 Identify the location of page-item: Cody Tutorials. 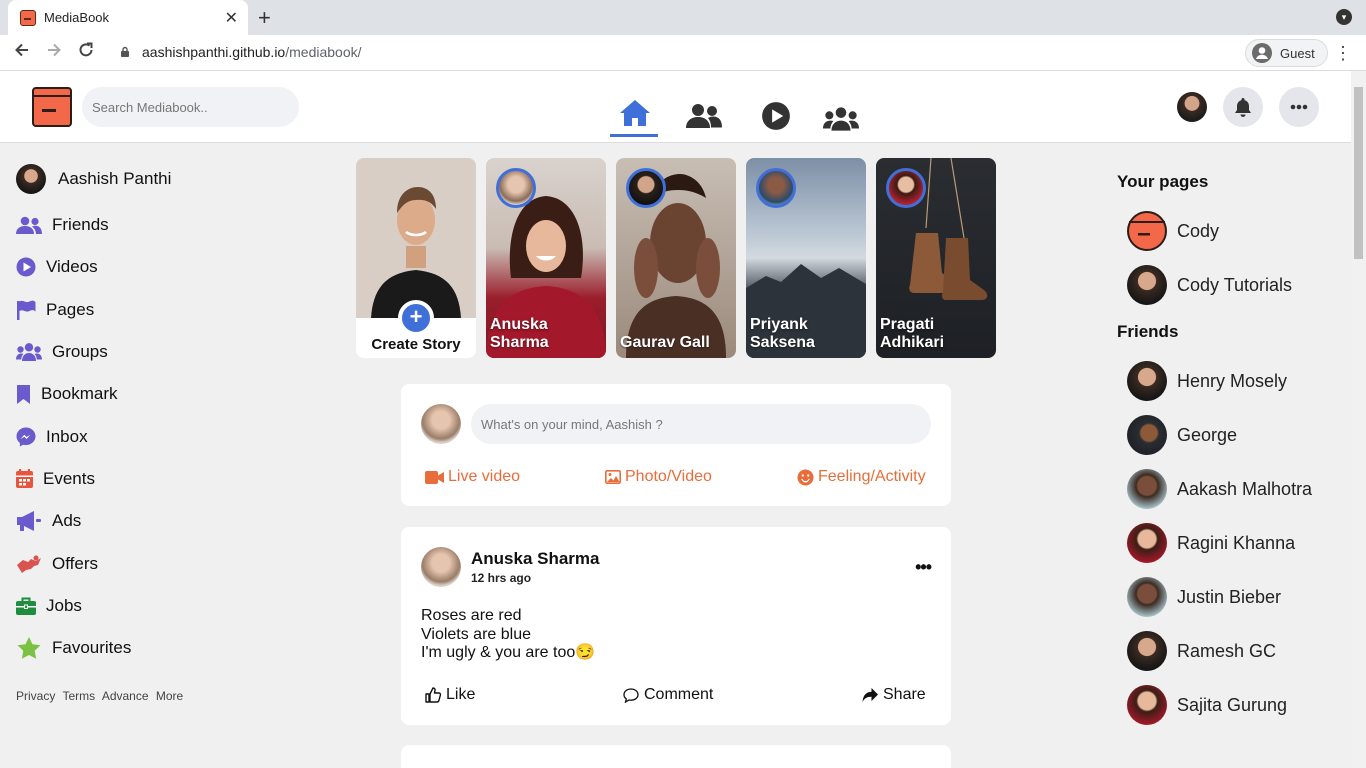
(1227, 285).